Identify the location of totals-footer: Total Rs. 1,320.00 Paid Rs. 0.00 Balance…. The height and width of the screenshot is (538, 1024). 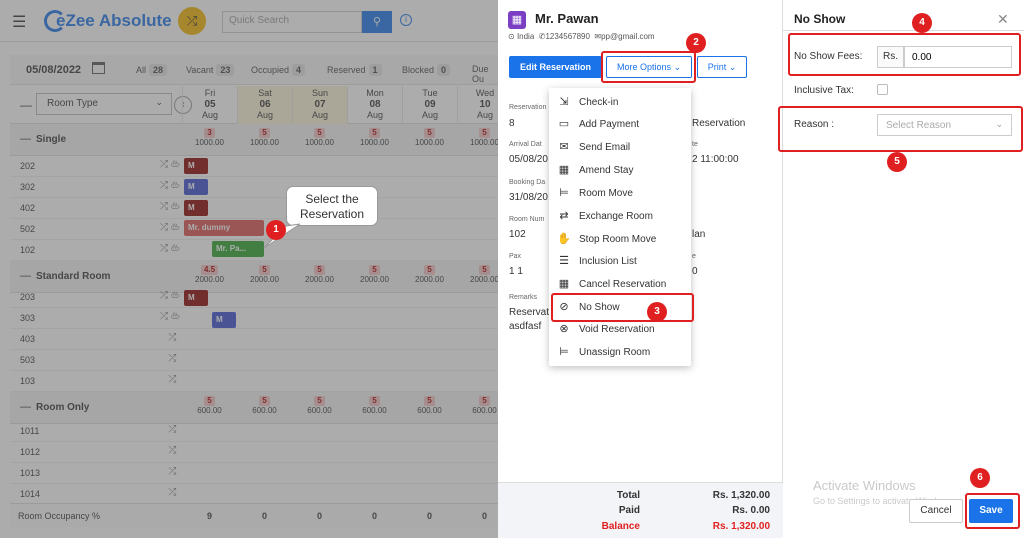
(640, 510).